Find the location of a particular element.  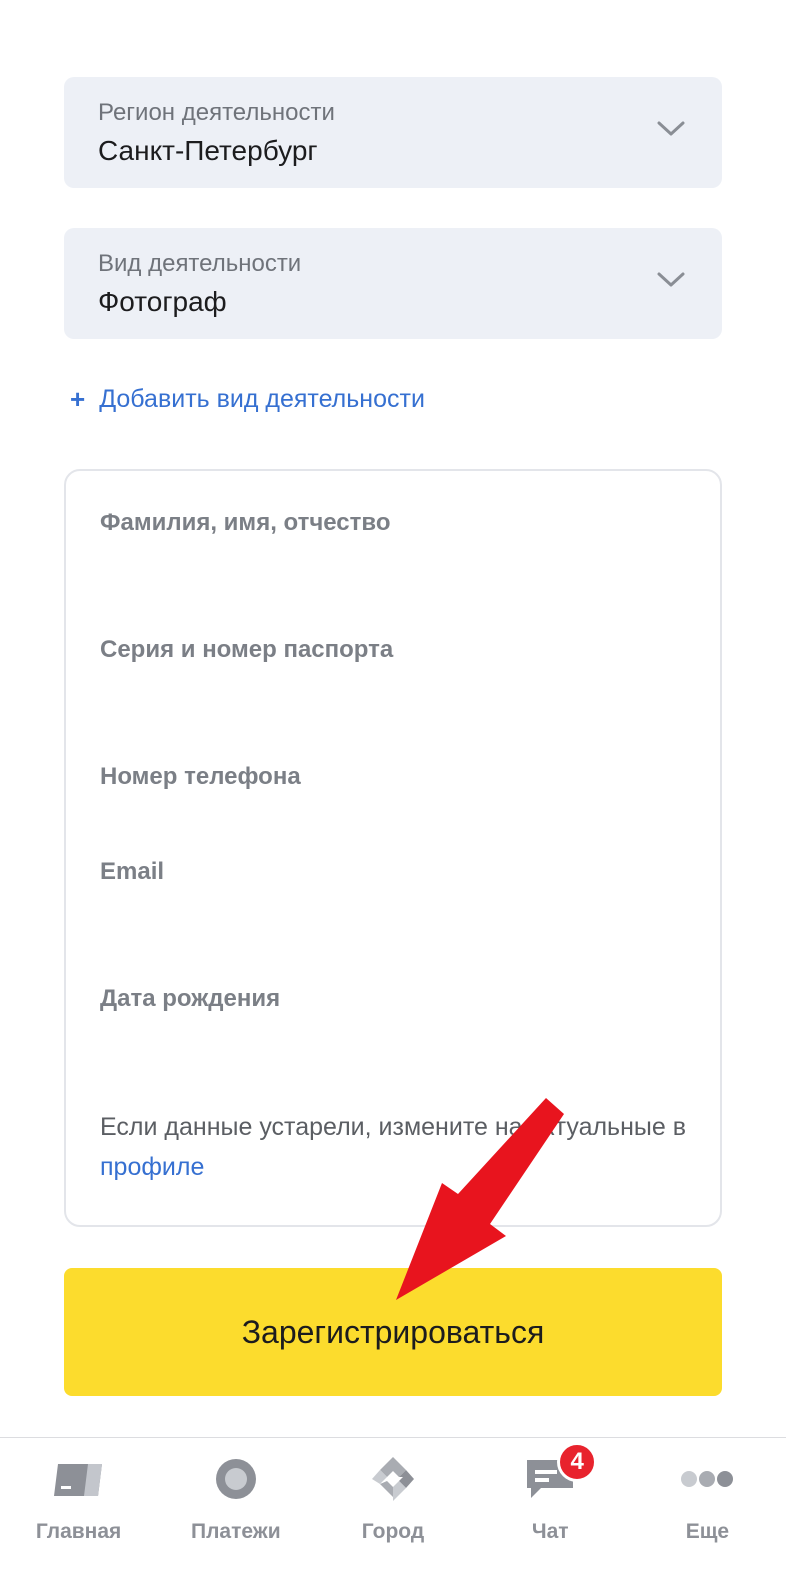

city-diamond-icon is located at coordinates (393, 1479).